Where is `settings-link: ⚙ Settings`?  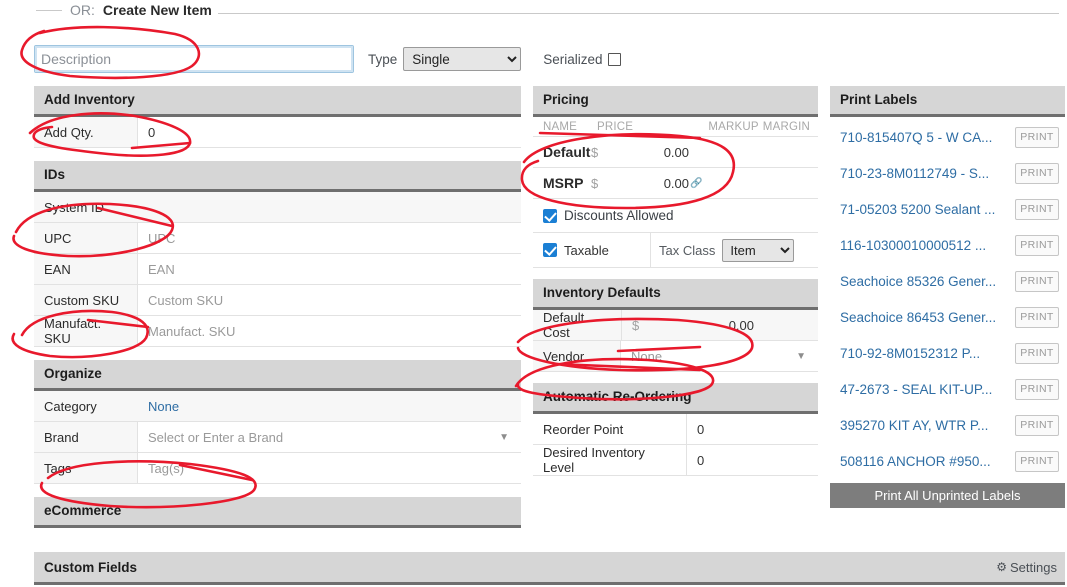 settings-link: ⚙ Settings is located at coordinates (1026, 567).